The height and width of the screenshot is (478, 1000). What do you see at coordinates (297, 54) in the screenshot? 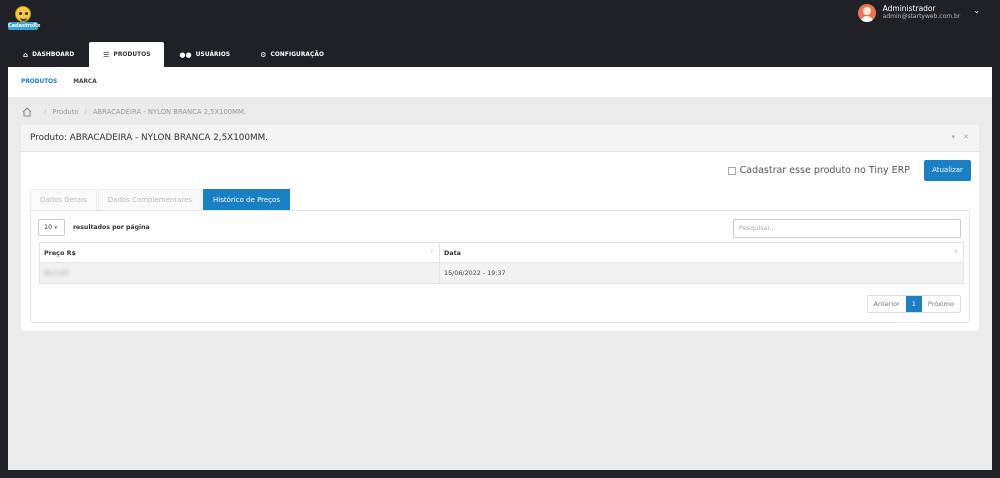
I see `nav-label: CONFIGURAÇÃO` at bounding box center [297, 54].